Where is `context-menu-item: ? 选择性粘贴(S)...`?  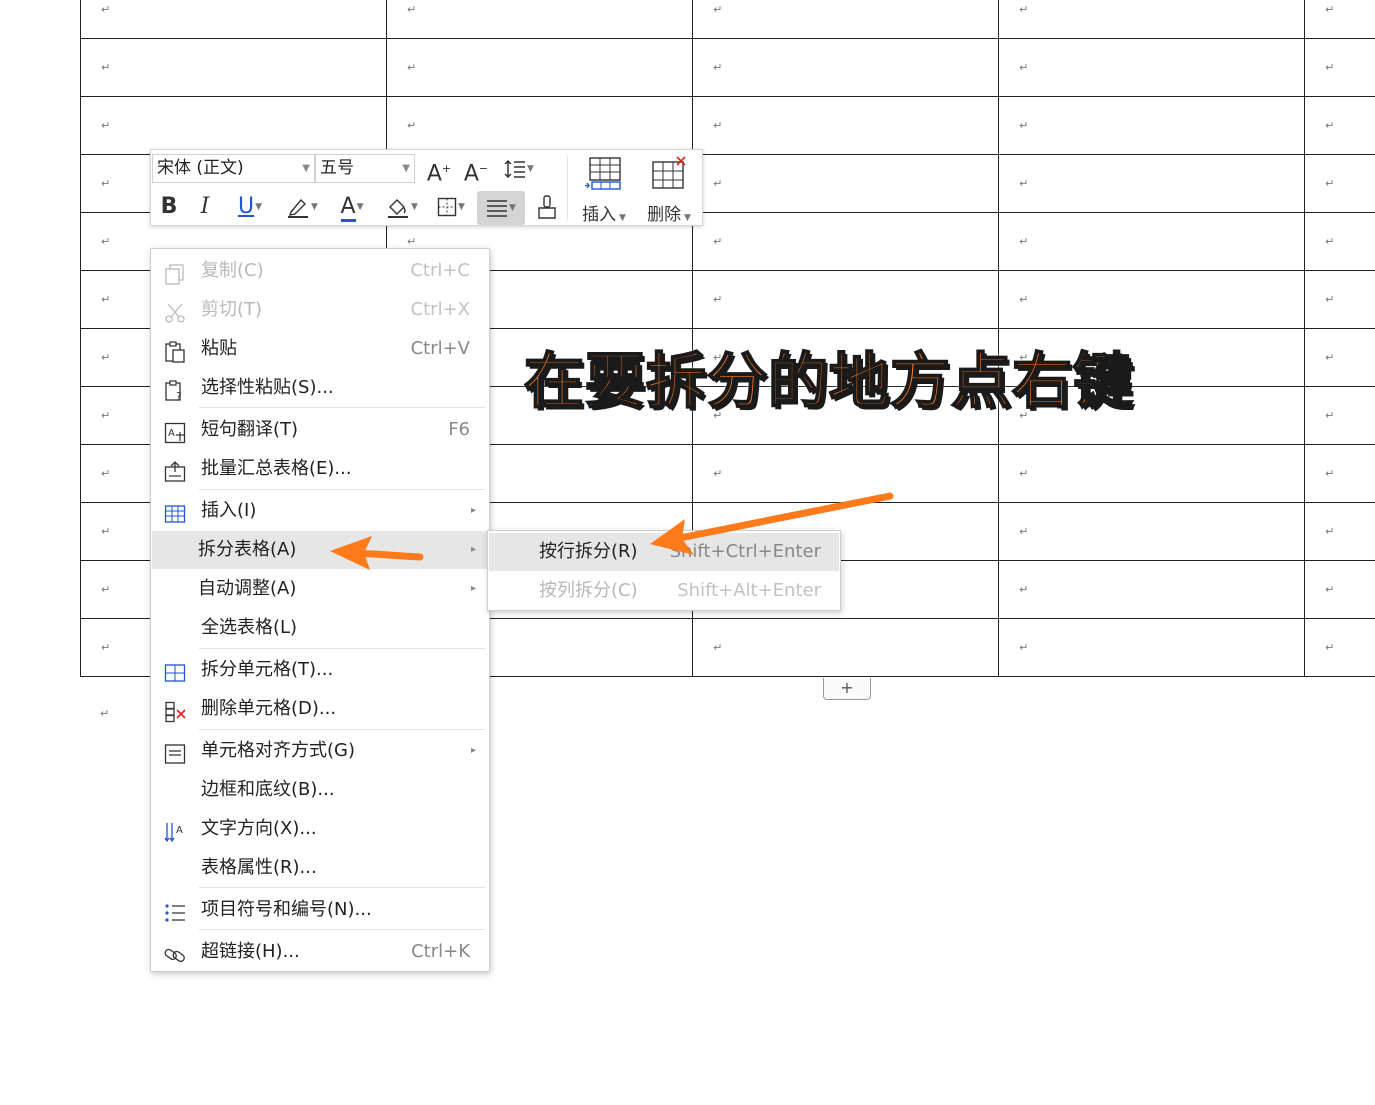 context-menu-item: ? 选择性粘贴(S)... is located at coordinates (320, 388).